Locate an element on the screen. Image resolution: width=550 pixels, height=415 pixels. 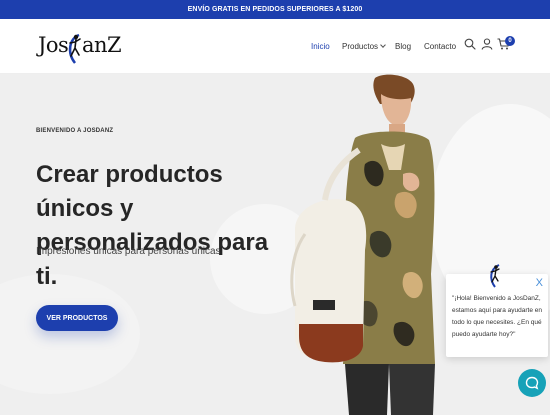
nav-label: Blog is located at coordinates (403, 46).